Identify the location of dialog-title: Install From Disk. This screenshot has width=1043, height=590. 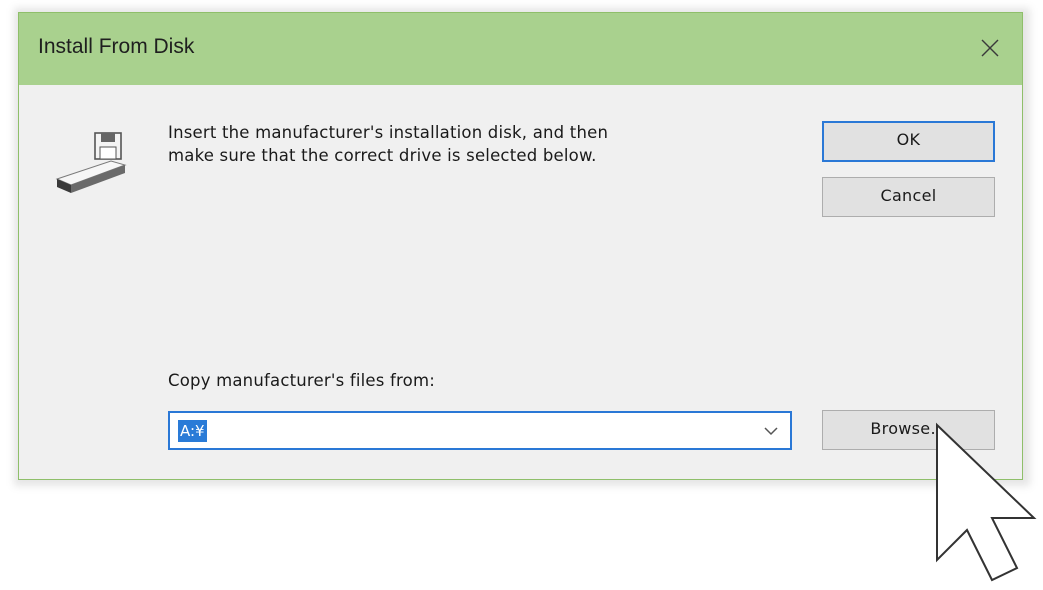
(116, 46).